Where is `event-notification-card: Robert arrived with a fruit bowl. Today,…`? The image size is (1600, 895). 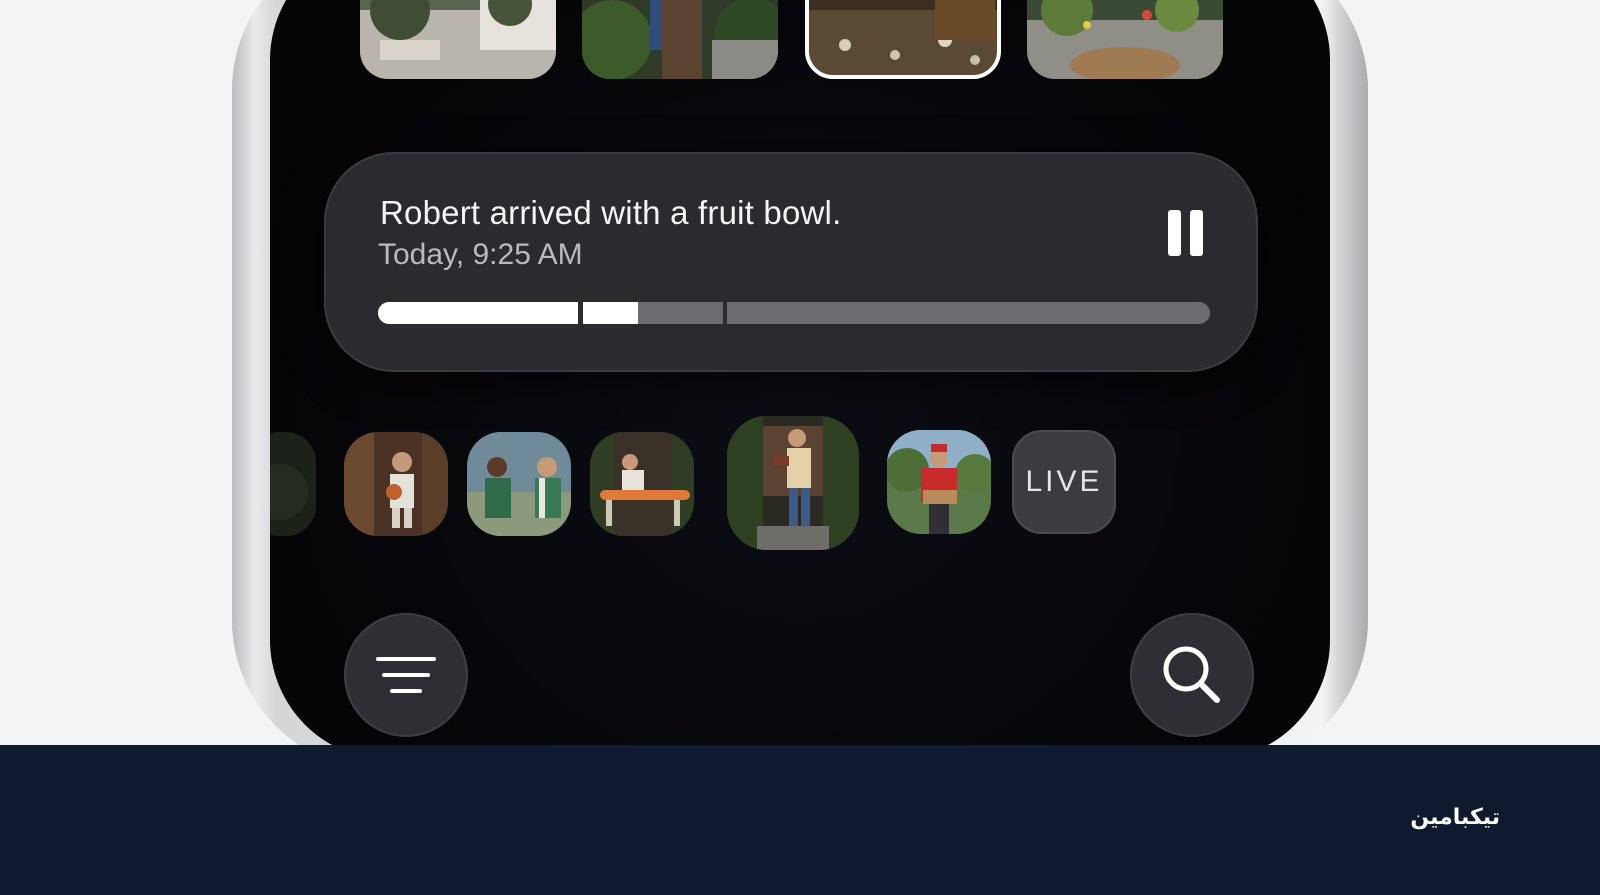 event-notification-card: Robert arrived with a fruit bowl. Today,… is located at coordinates (791, 262).